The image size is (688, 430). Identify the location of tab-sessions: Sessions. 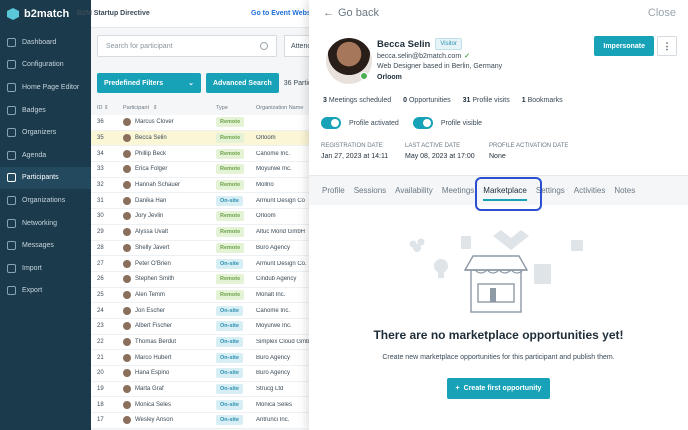
(370, 193).